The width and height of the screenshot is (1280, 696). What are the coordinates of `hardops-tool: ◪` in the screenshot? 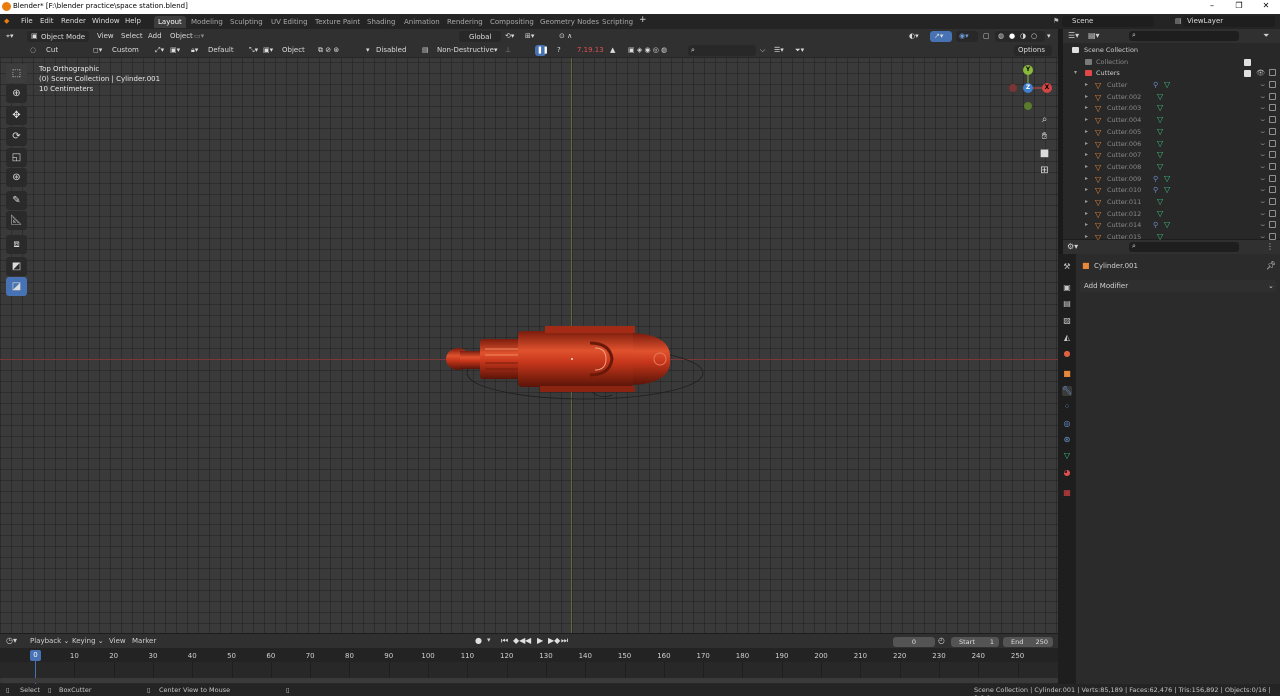 It's located at (16, 286).